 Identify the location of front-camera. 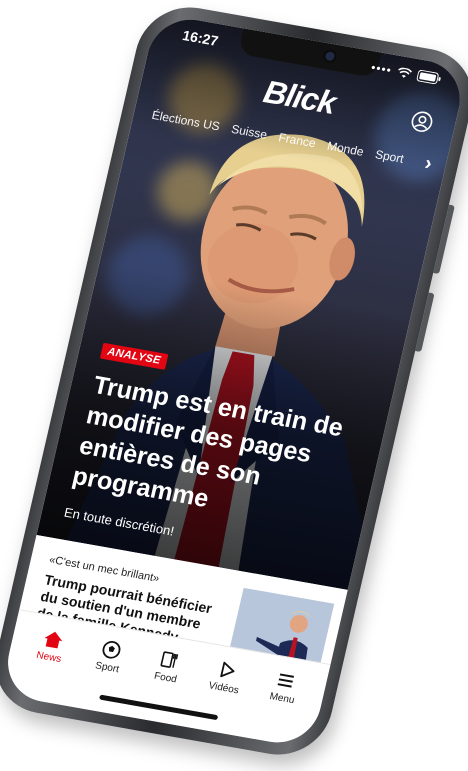
(330, 56).